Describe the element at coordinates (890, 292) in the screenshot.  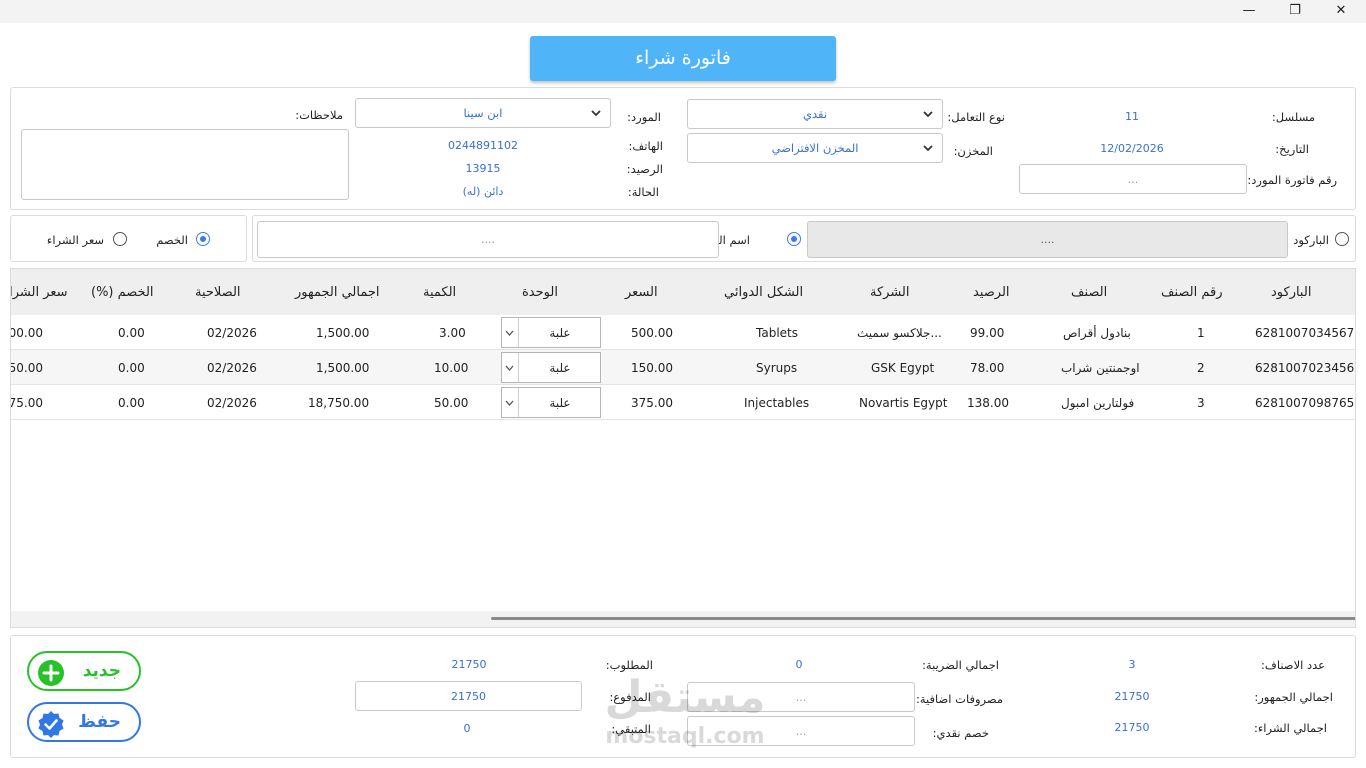
I see `col-company: الشركة` at that location.